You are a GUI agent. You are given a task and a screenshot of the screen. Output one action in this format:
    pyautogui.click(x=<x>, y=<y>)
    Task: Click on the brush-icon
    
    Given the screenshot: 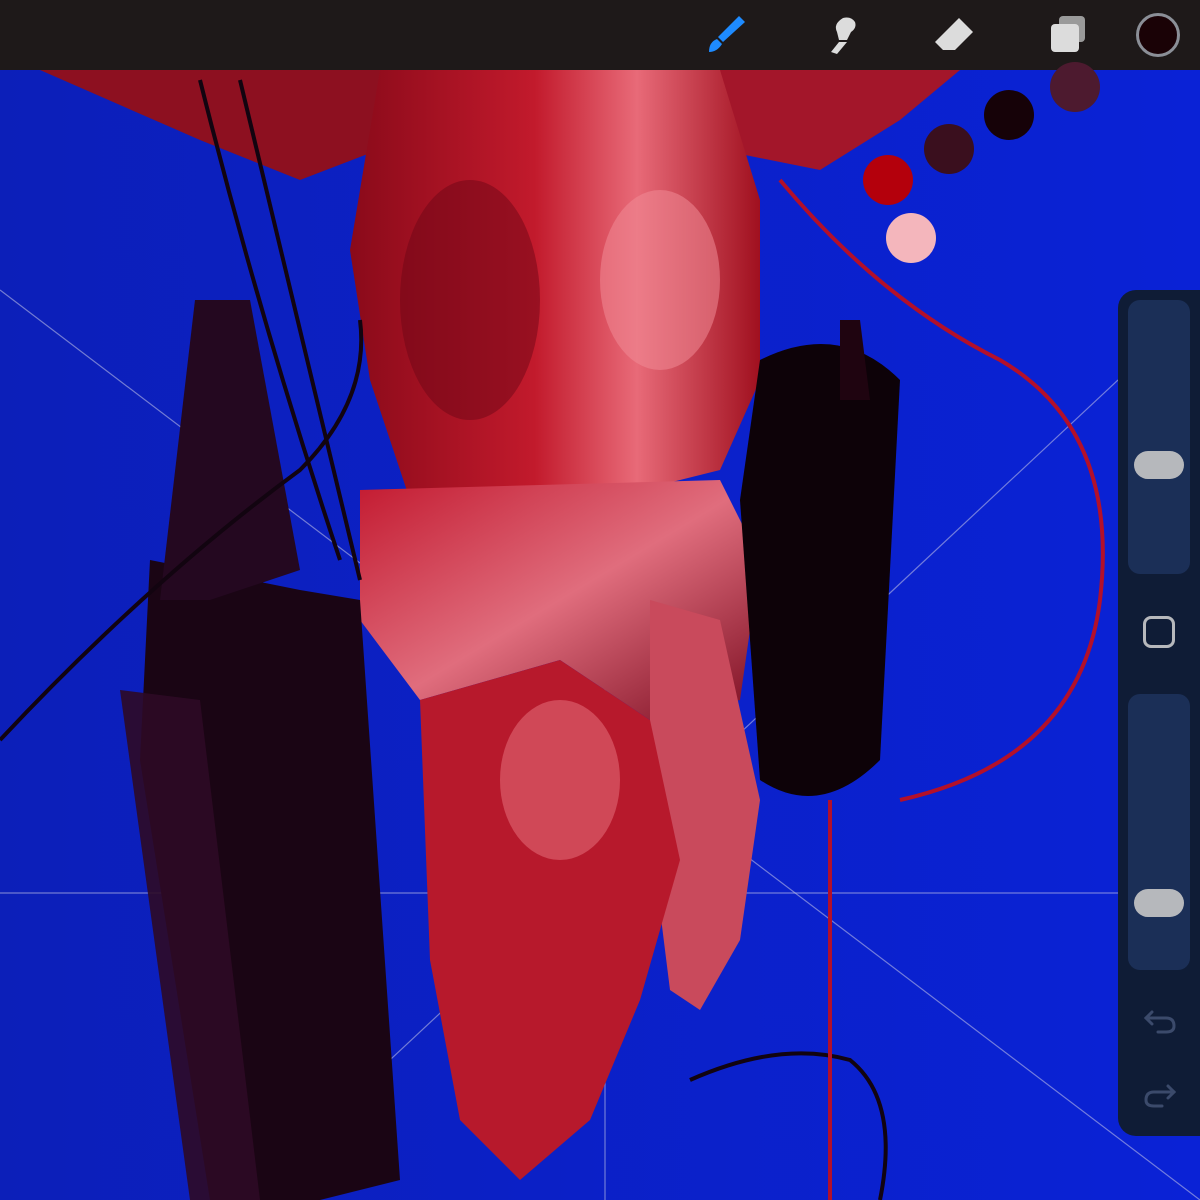 What is the action you would take?
    pyautogui.click(x=727, y=34)
    